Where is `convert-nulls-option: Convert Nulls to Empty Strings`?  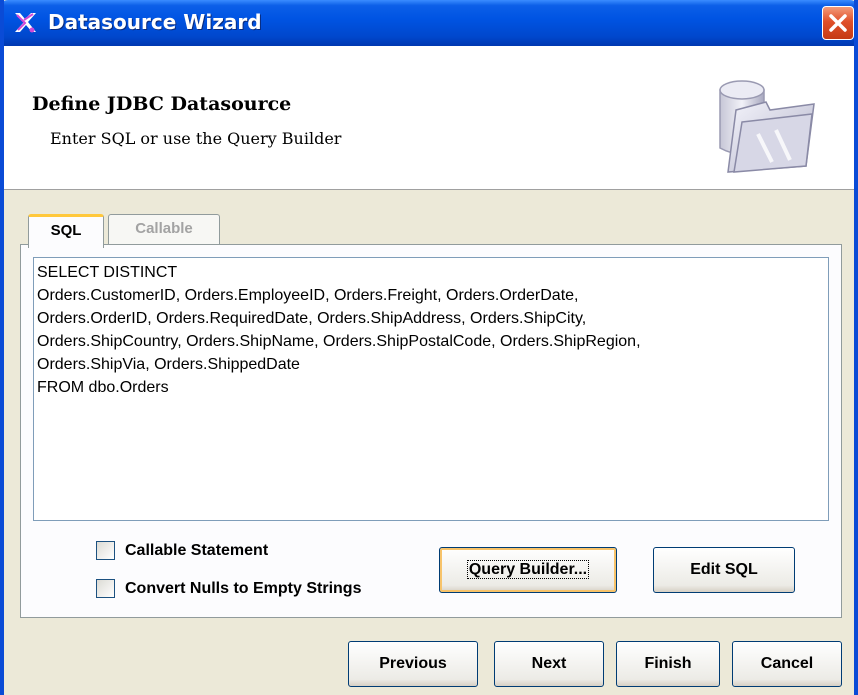 convert-nulls-option: Convert Nulls to Empty Strings is located at coordinates (228, 588).